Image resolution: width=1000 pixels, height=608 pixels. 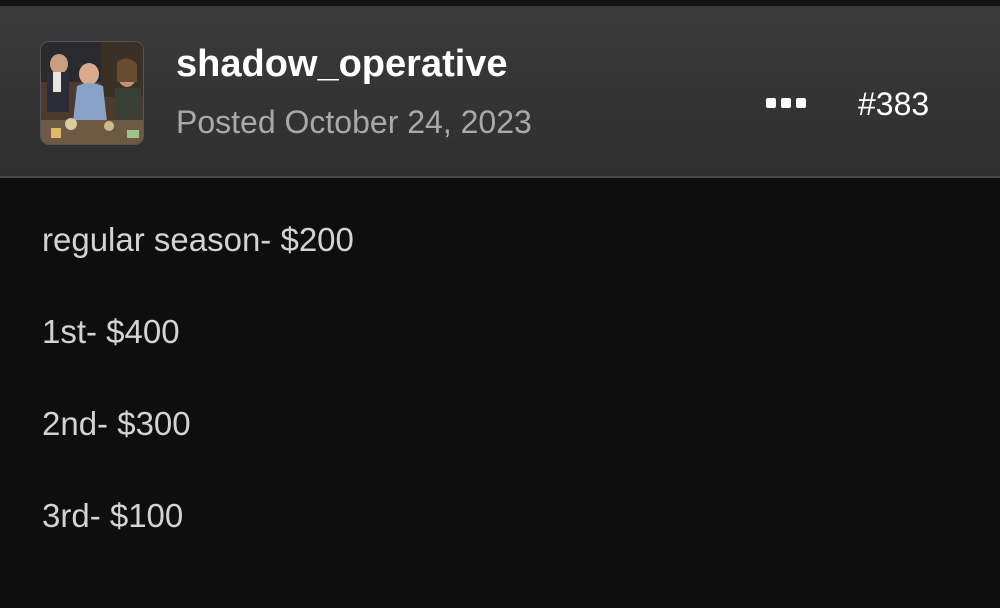 I want to click on body-line: 3rd- $100, so click(x=113, y=515).